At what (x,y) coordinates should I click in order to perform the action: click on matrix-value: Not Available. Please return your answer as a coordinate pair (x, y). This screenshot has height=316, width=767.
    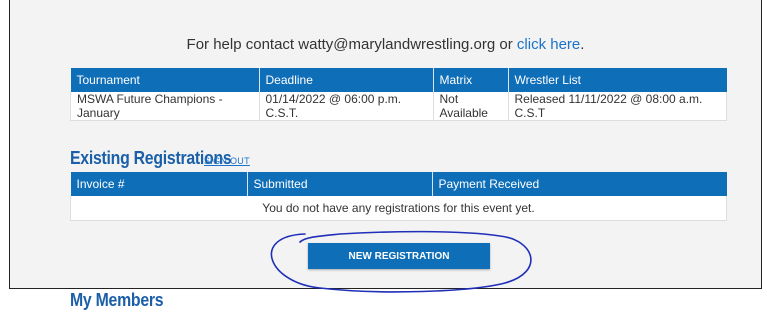
    Looking at the image, I should click on (470, 106).